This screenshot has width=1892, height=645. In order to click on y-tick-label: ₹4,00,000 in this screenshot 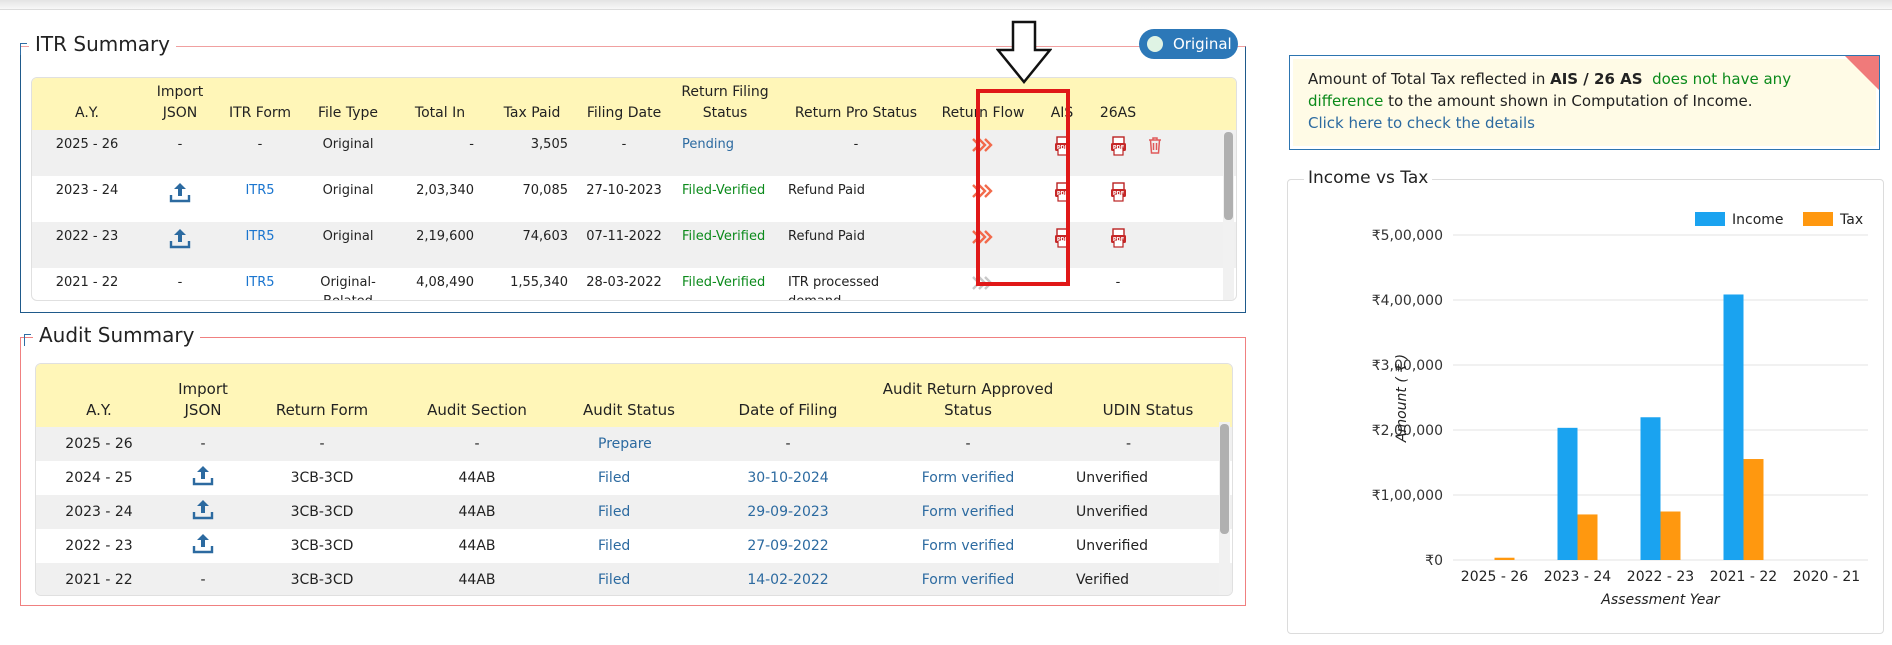, I will do `click(1407, 301)`.